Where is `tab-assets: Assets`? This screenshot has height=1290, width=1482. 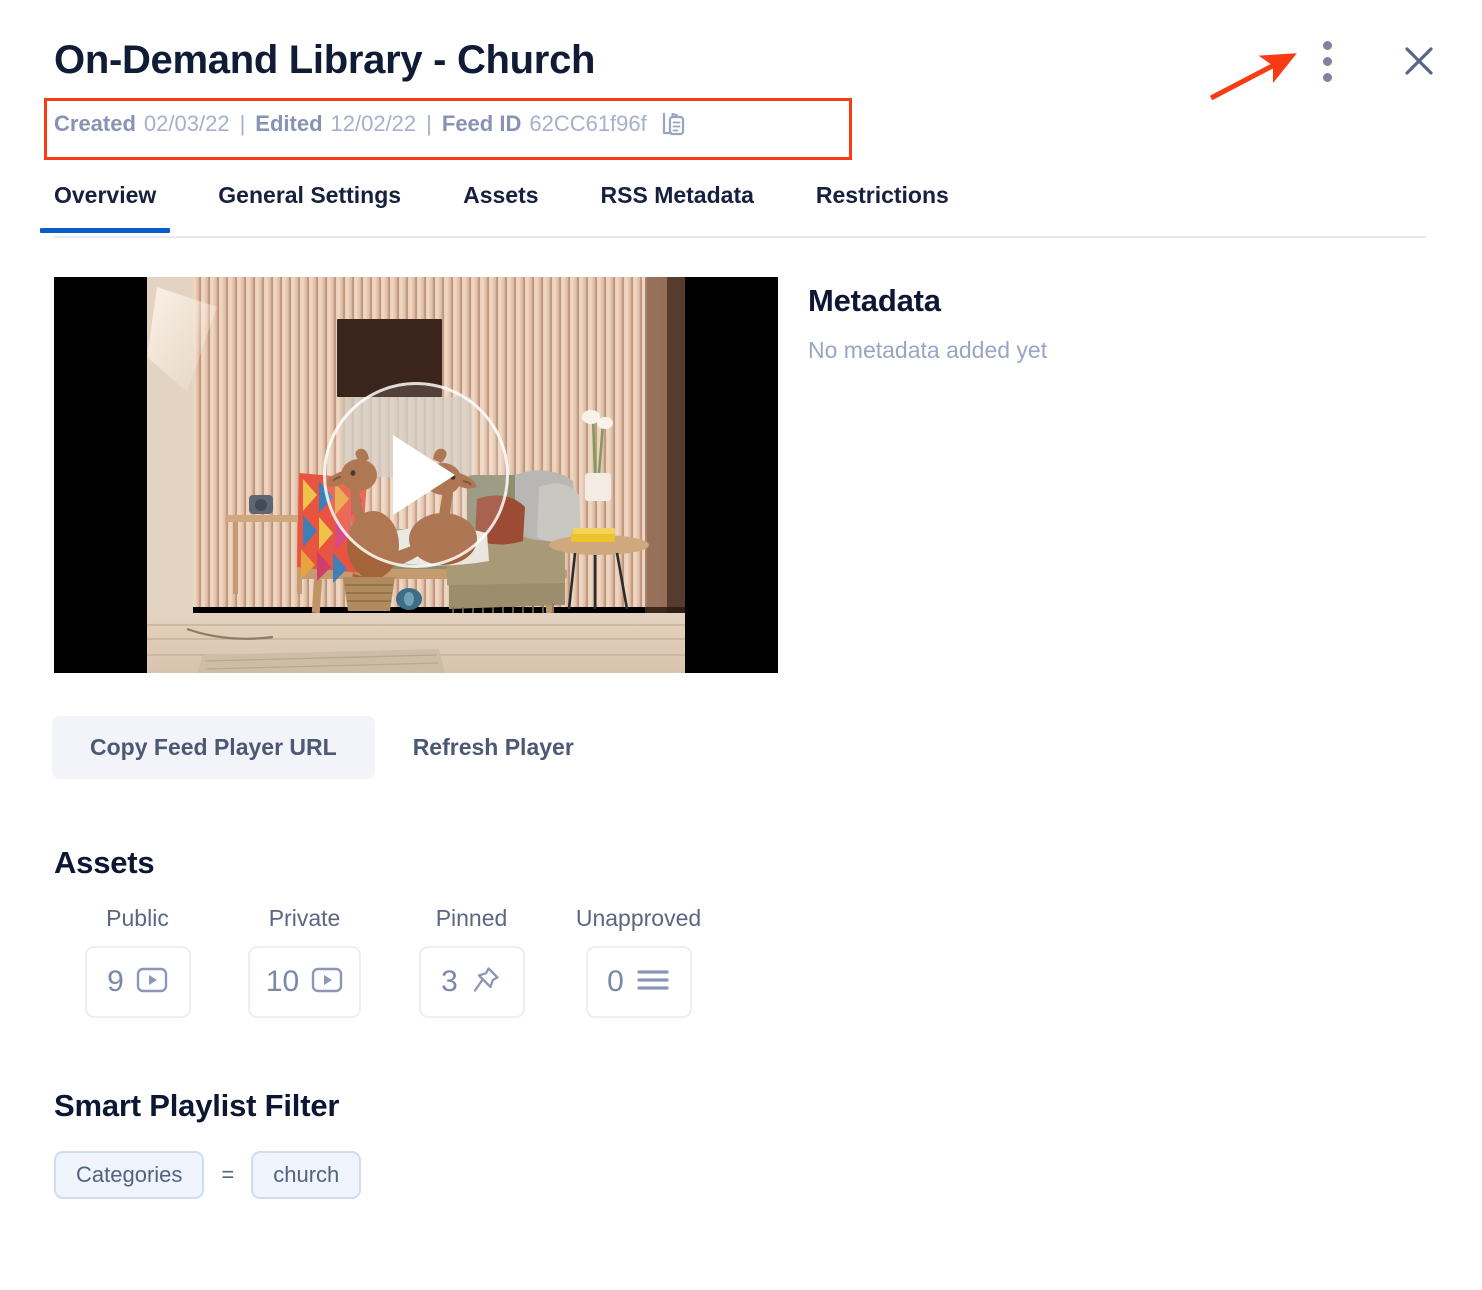 tab-assets: Assets is located at coordinates (500, 203).